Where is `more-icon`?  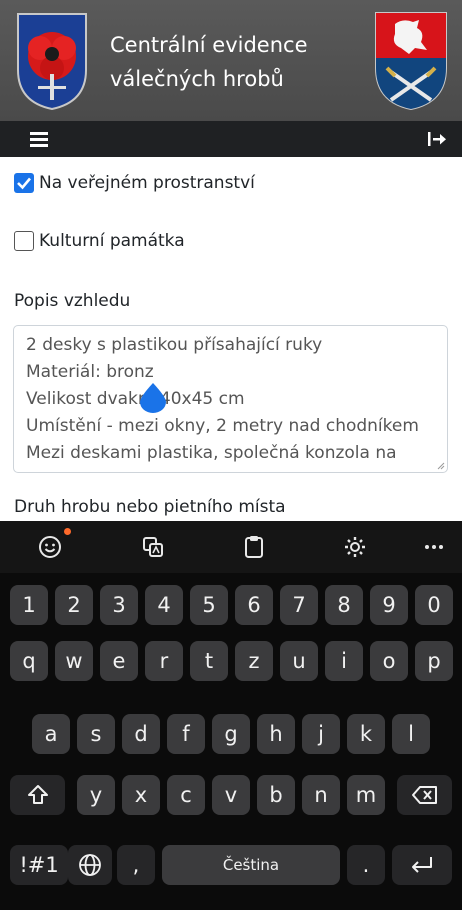 more-icon is located at coordinates (434, 547).